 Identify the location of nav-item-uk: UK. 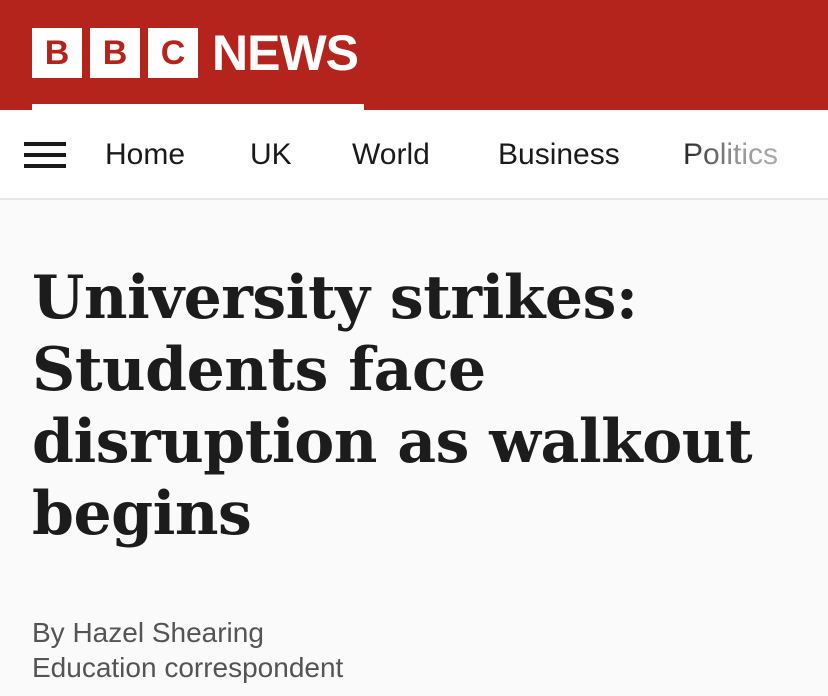
(271, 155).